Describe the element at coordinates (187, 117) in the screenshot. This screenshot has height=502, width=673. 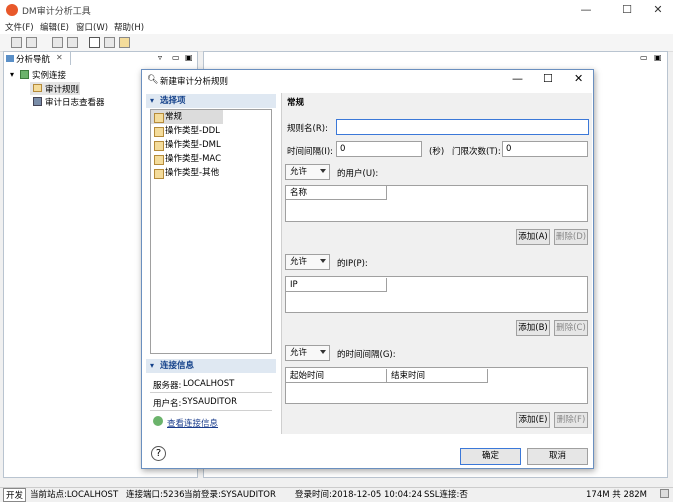
I see `list-item-general: 常规` at that location.